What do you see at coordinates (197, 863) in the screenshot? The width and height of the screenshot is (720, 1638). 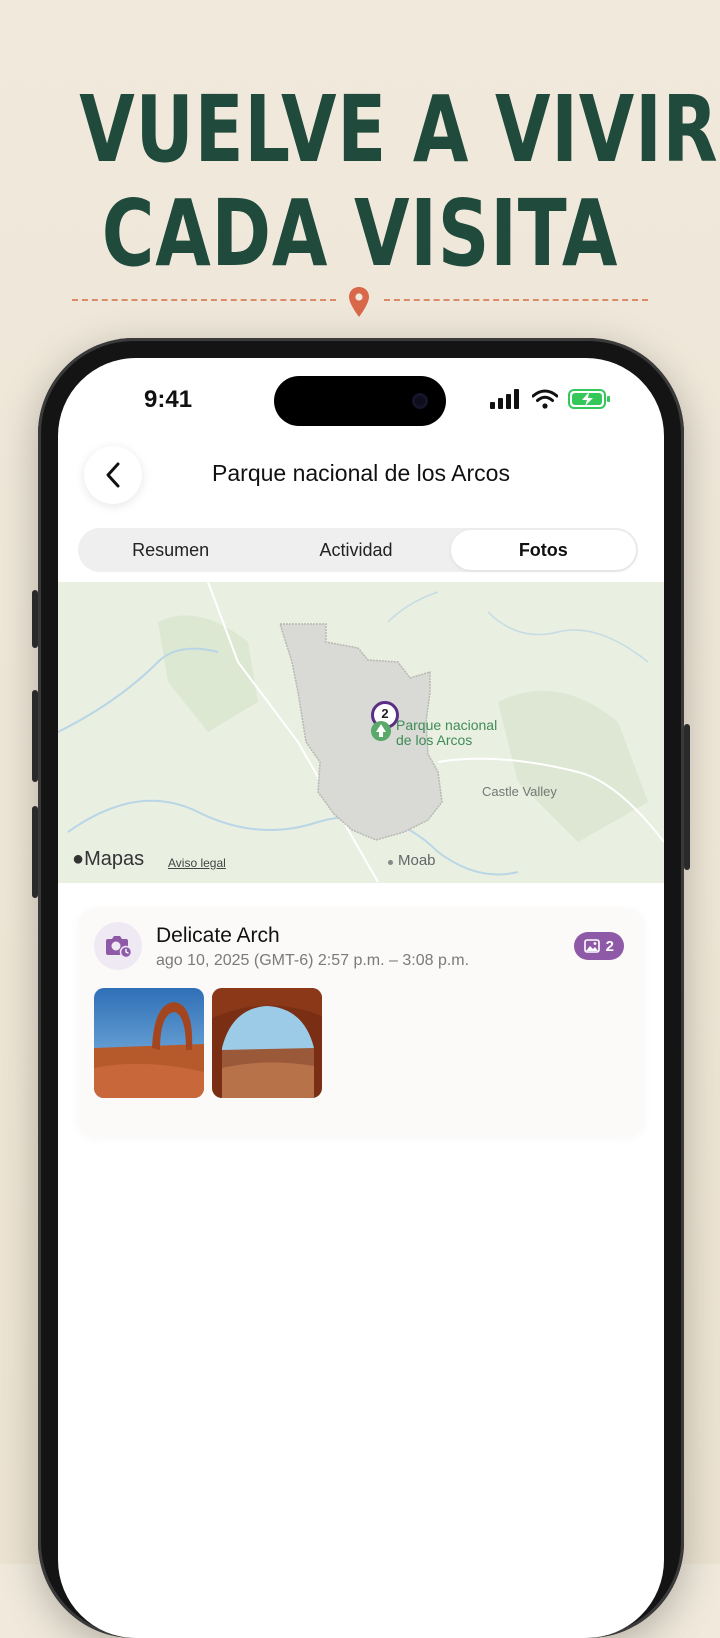 I see `legal-link: Aviso legal` at bounding box center [197, 863].